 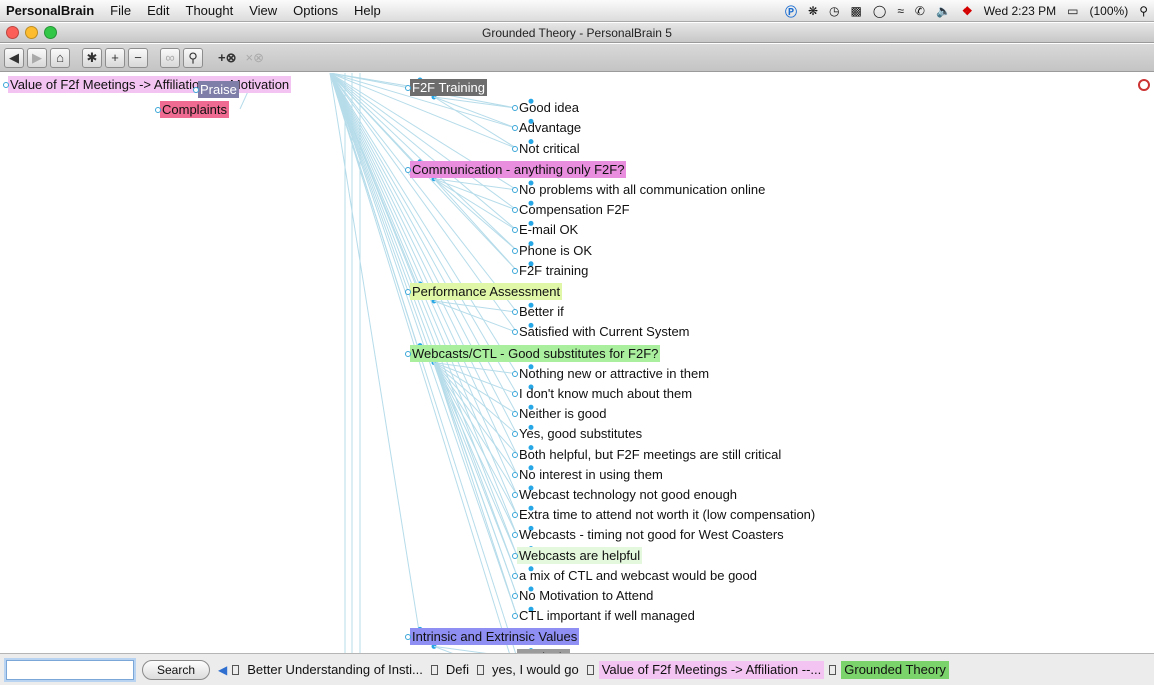 What do you see at coordinates (170, 57) in the screenshot?
I see `link-icon: ∞` at bounding box center [170, 57].